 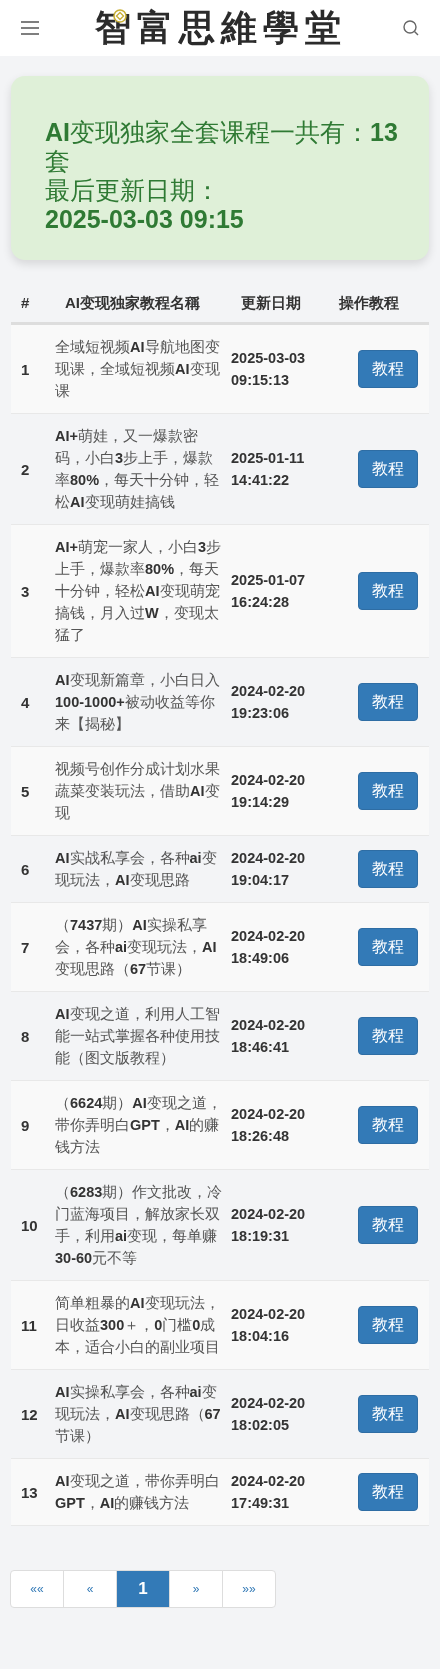 I want to click on update-date: 2025-01-07 16:24:28, so click(x=269, y=591).